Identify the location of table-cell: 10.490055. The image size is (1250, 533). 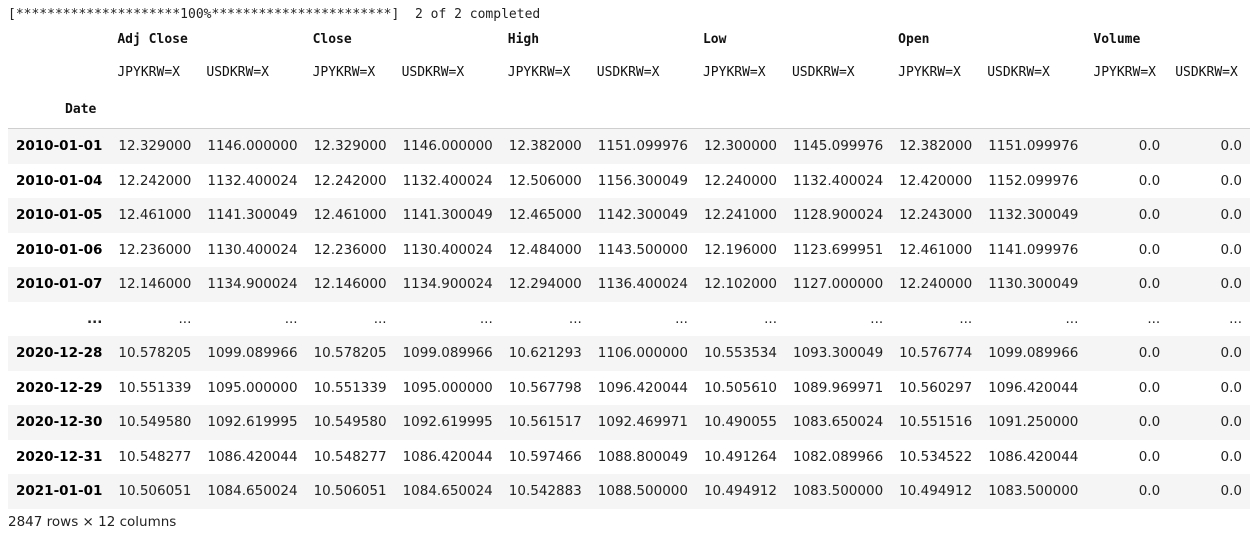
(740, 422).